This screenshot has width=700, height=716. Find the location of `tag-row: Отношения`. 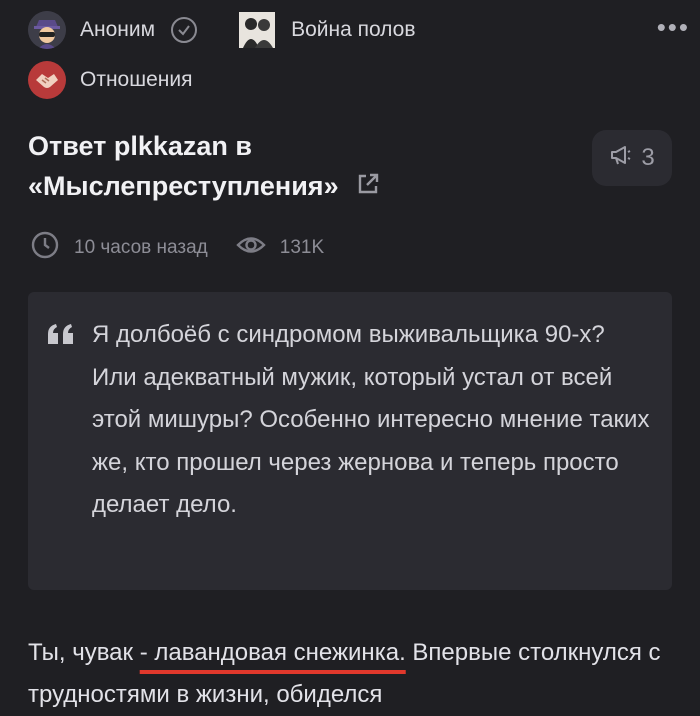

tag-row: Отношения is located at coordinates (110, 80).